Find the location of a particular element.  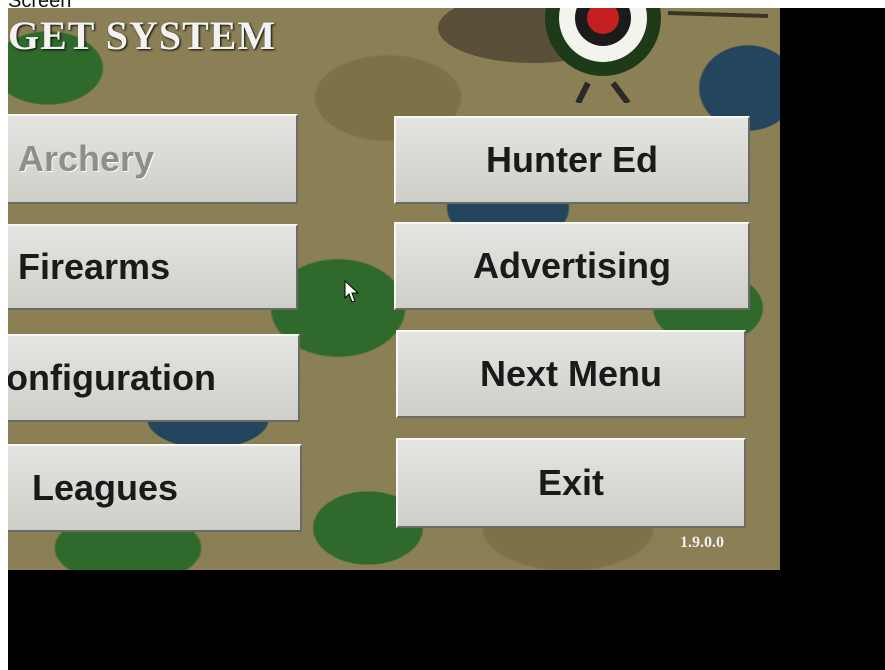

configuration-button: onfiguration is located at coordinates (154, 378).